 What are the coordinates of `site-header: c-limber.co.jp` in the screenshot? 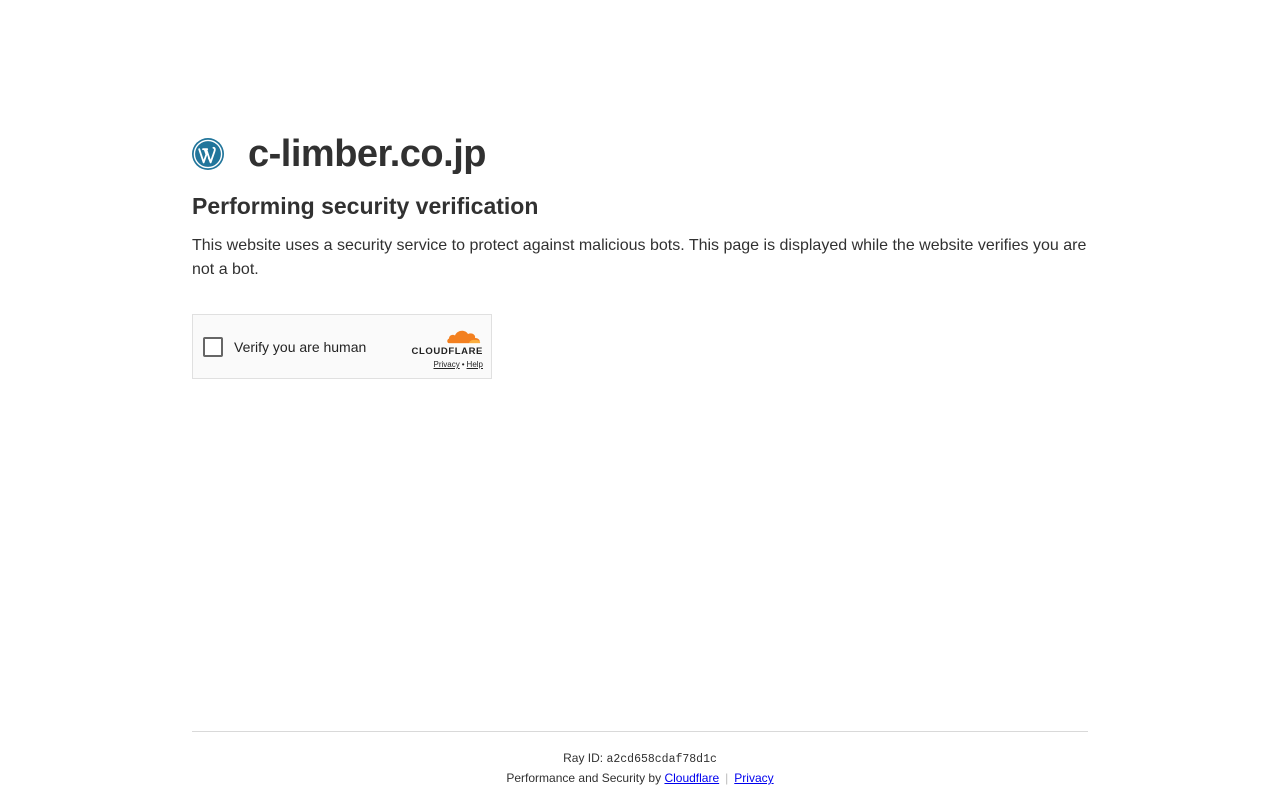 It's located at (640, 154).